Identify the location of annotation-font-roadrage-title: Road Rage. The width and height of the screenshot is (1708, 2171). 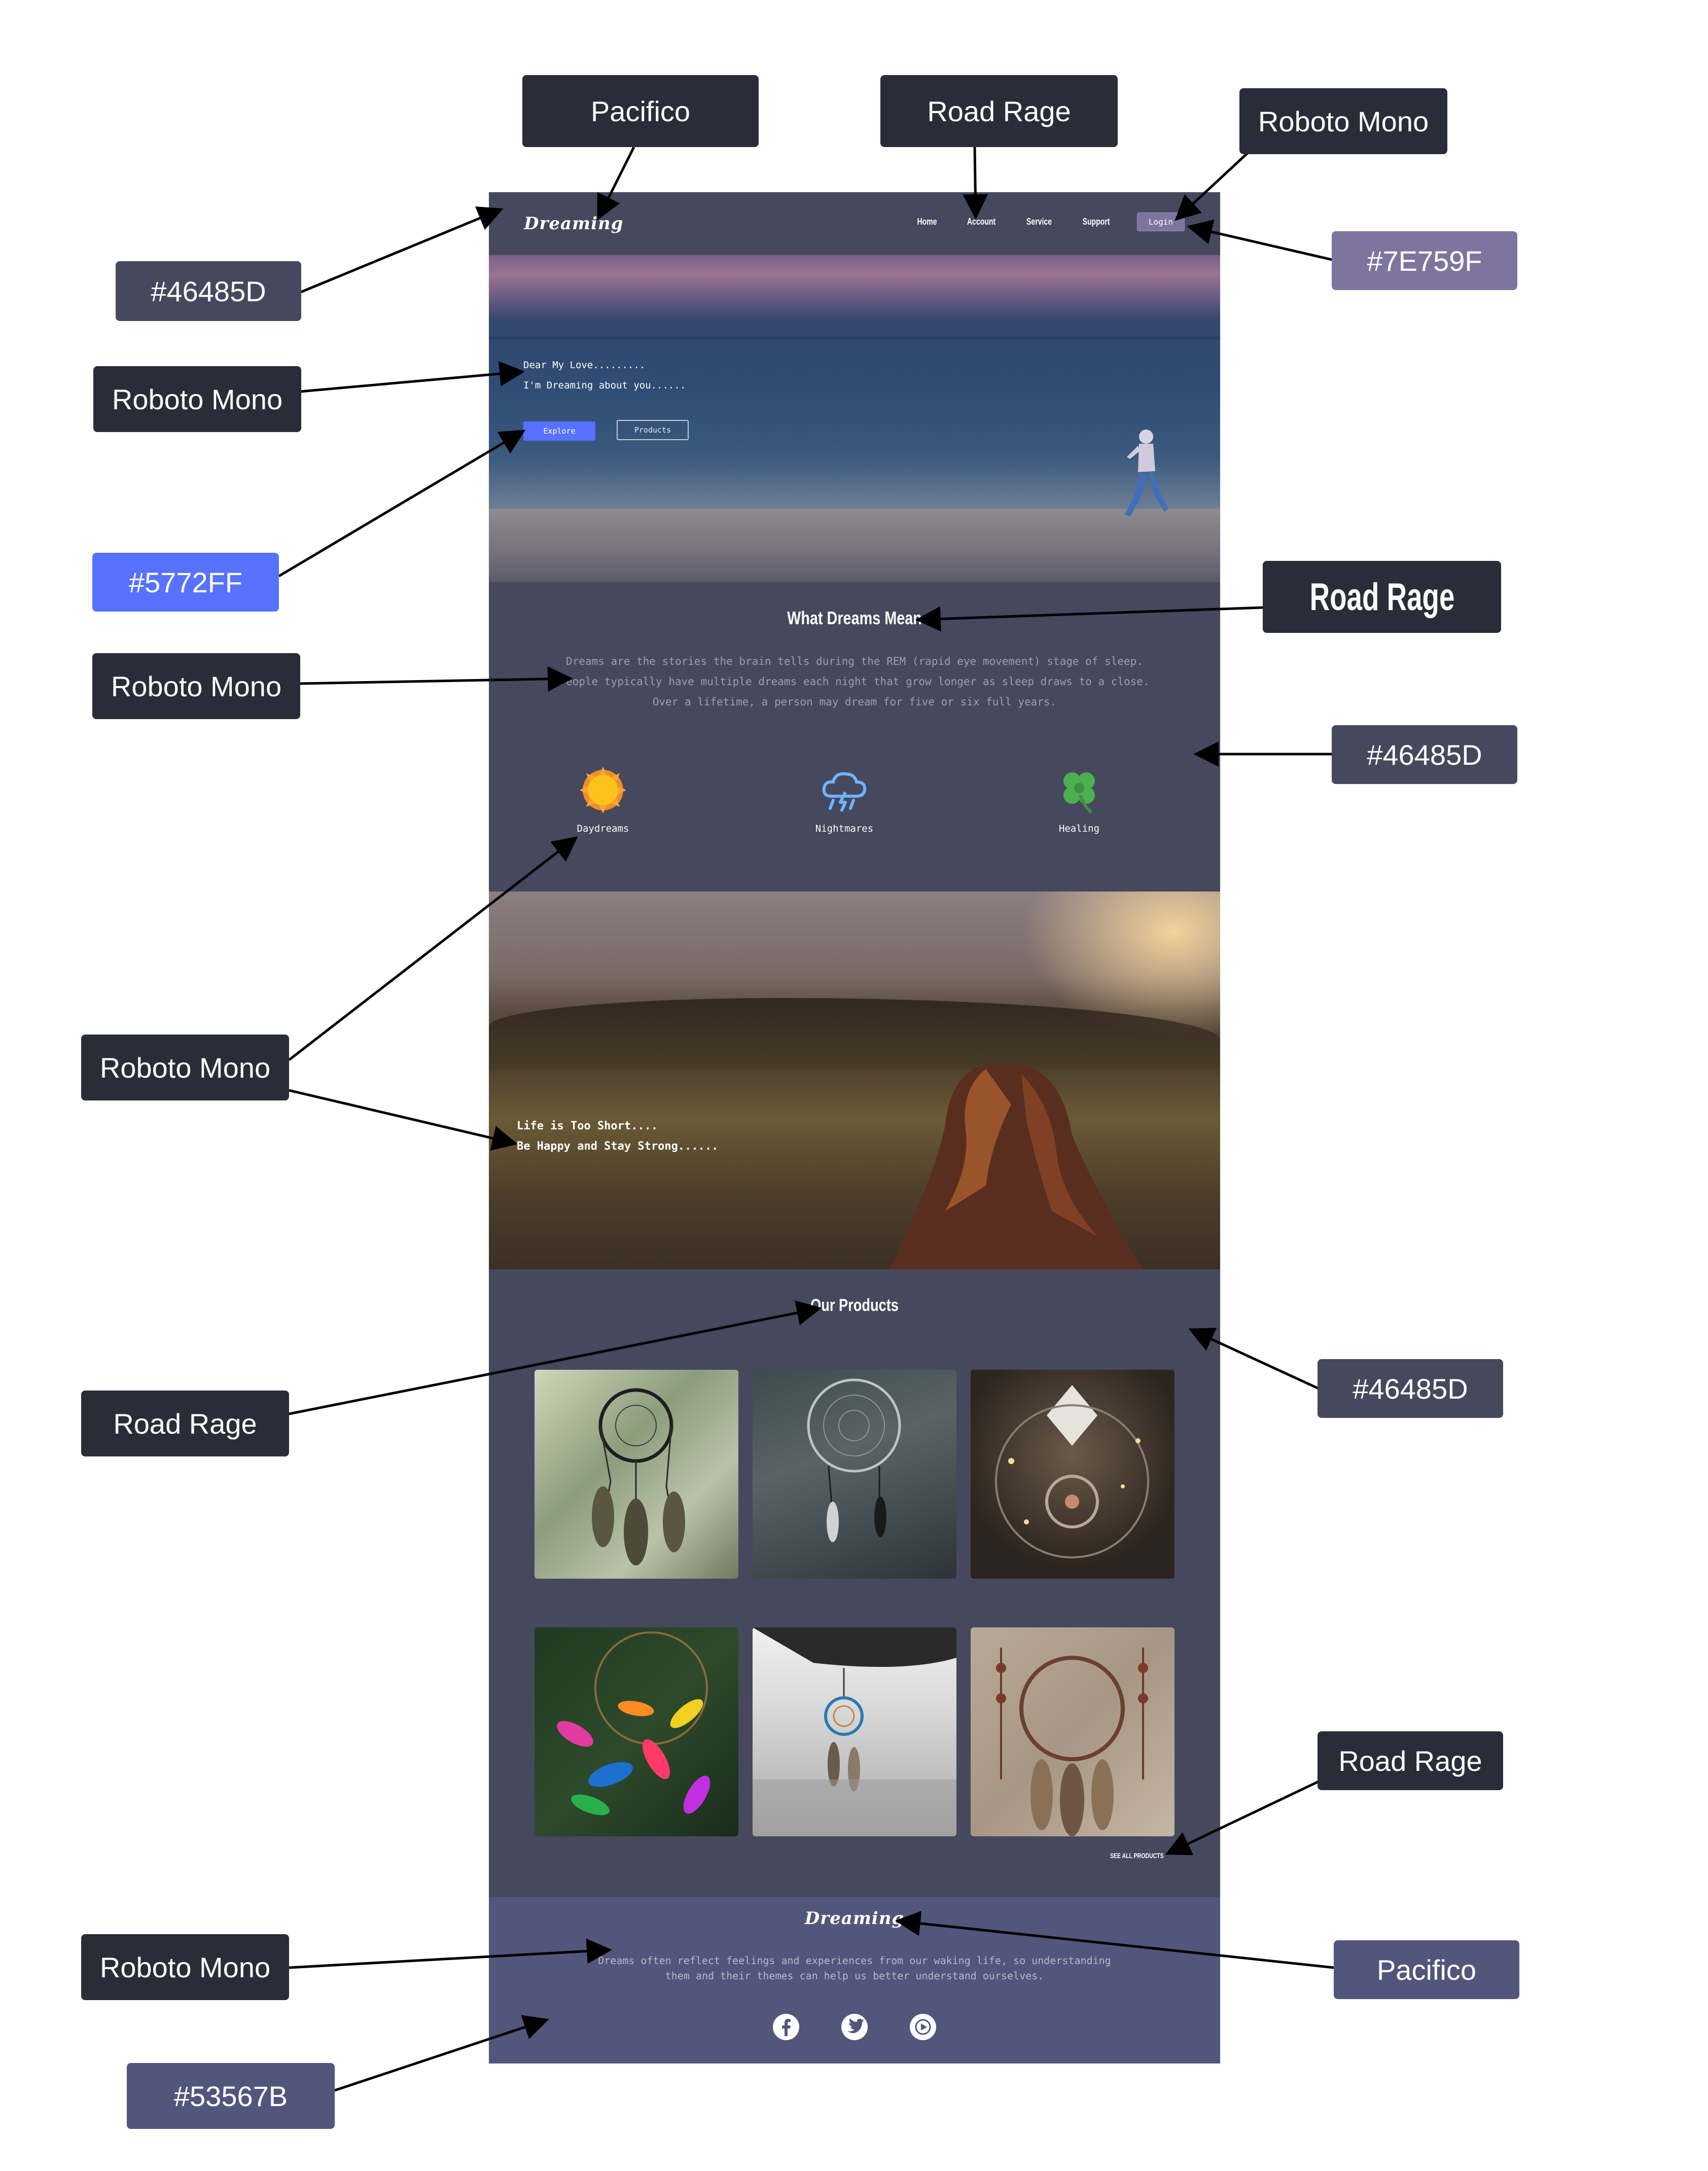
(1382, 597).